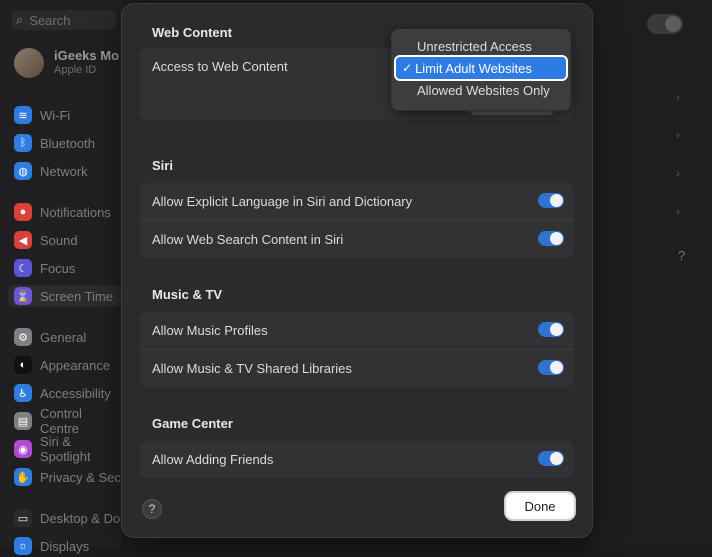  Describe the element at coordinates (162, 165) in the screenshot. I see `section-title-siri: Siri` at that location.